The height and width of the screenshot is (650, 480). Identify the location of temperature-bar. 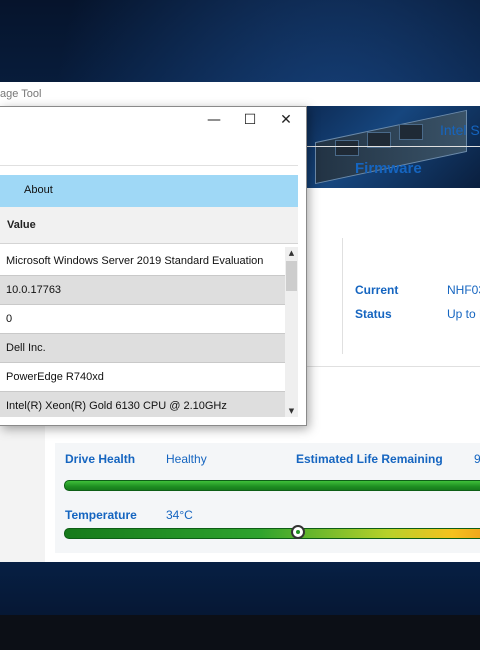
(272, 533).